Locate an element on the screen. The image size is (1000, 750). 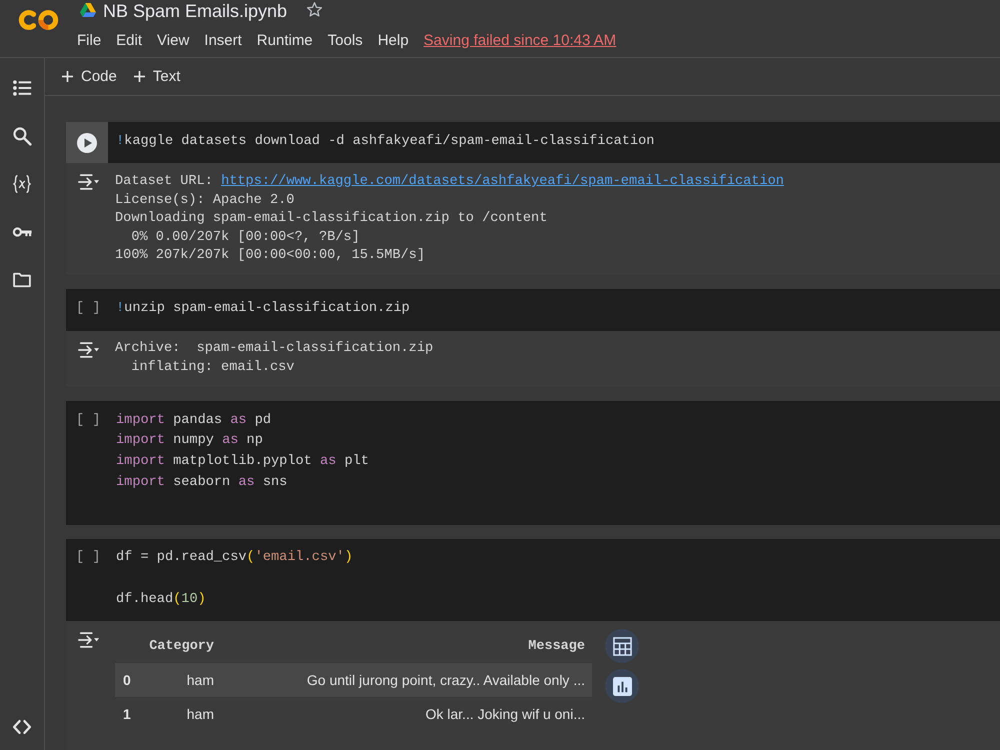
bar-chart-icon is located at coordinates (622, 686).